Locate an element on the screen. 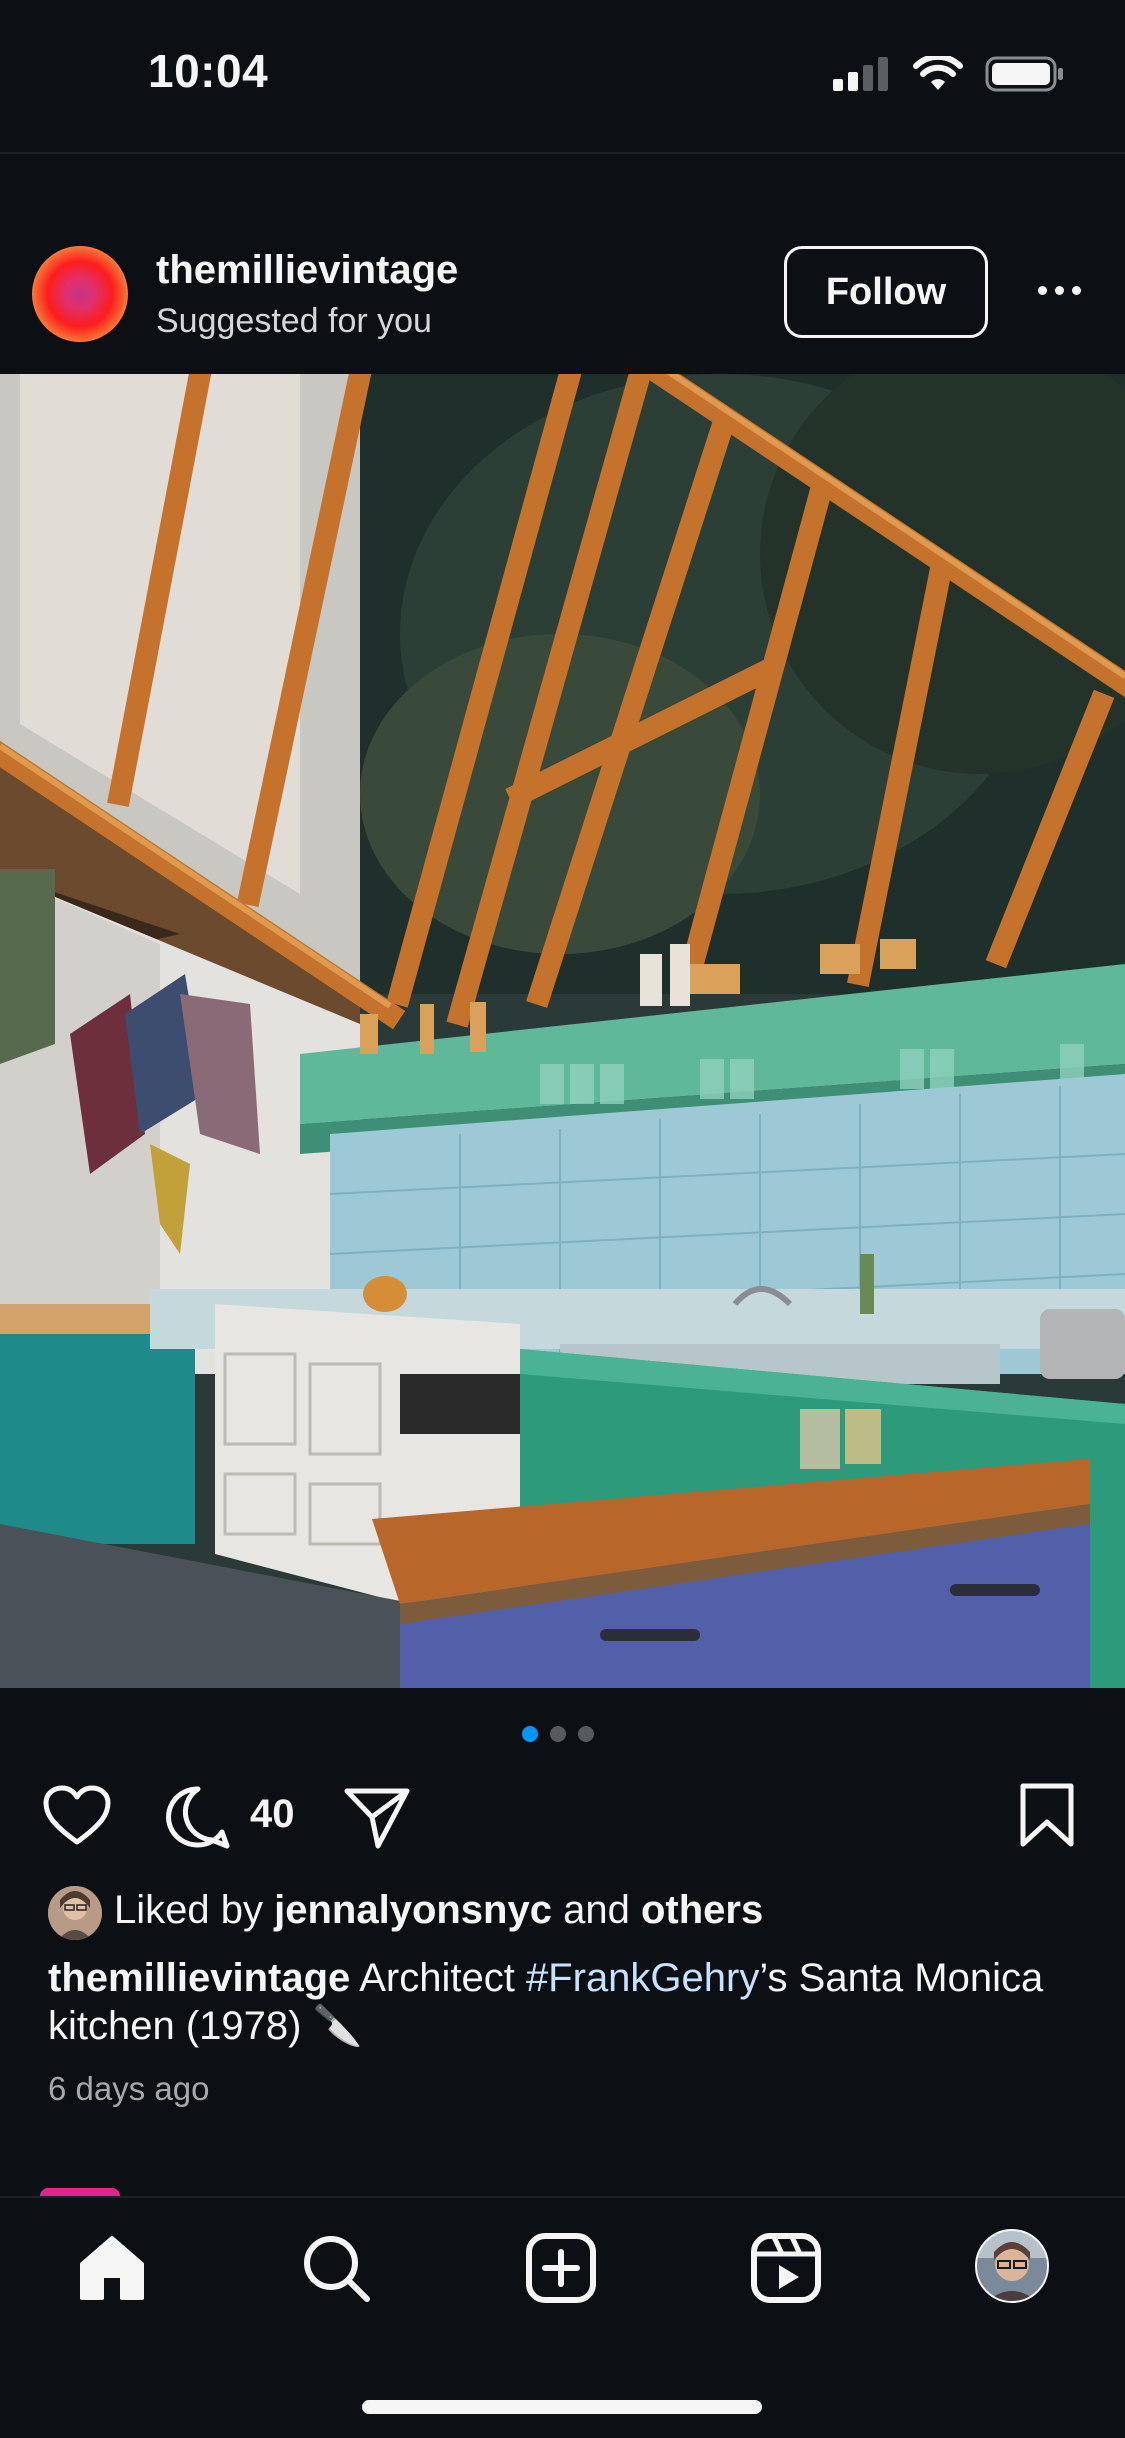 The height and width of the screenshot is (2438, 1125). search-icon is located at coordinates (336, 2268).